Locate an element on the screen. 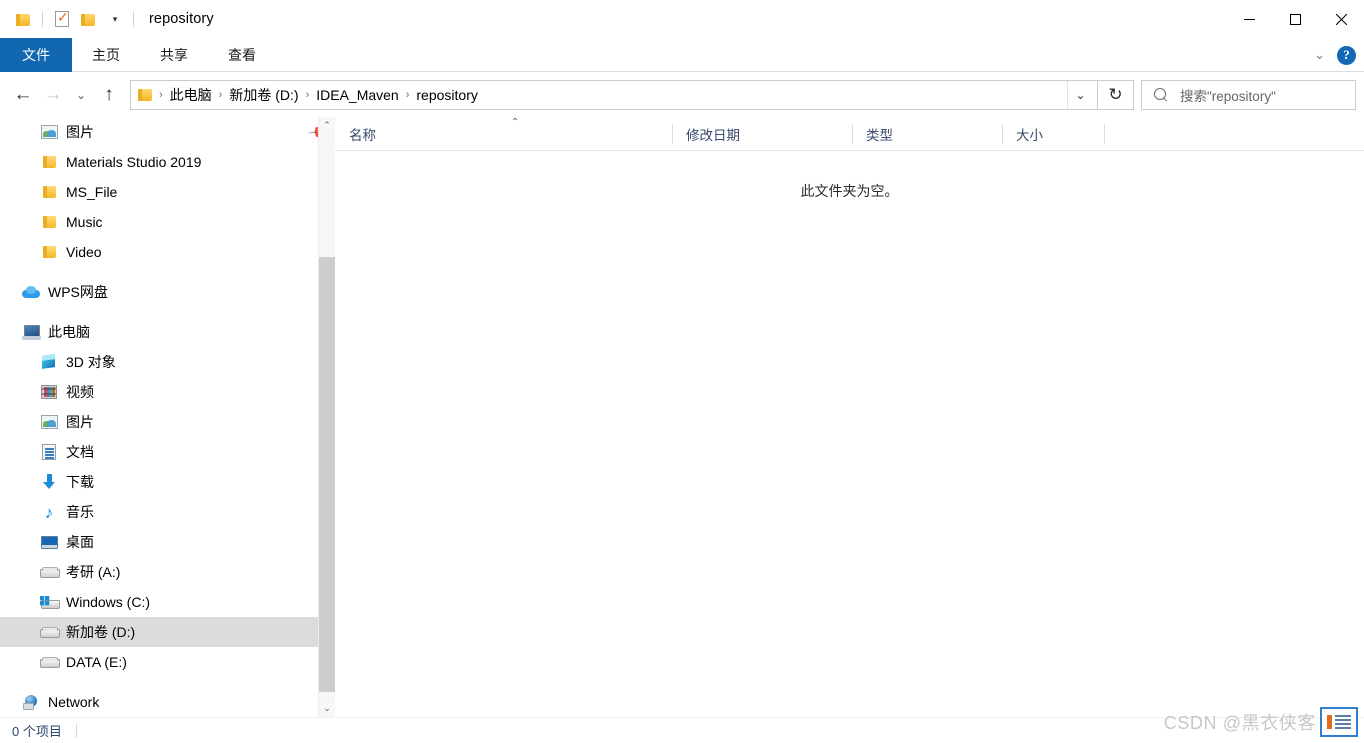 This screenshot has width=1364, height=743. help-icon: ? is located at coordinates (1346, 55).